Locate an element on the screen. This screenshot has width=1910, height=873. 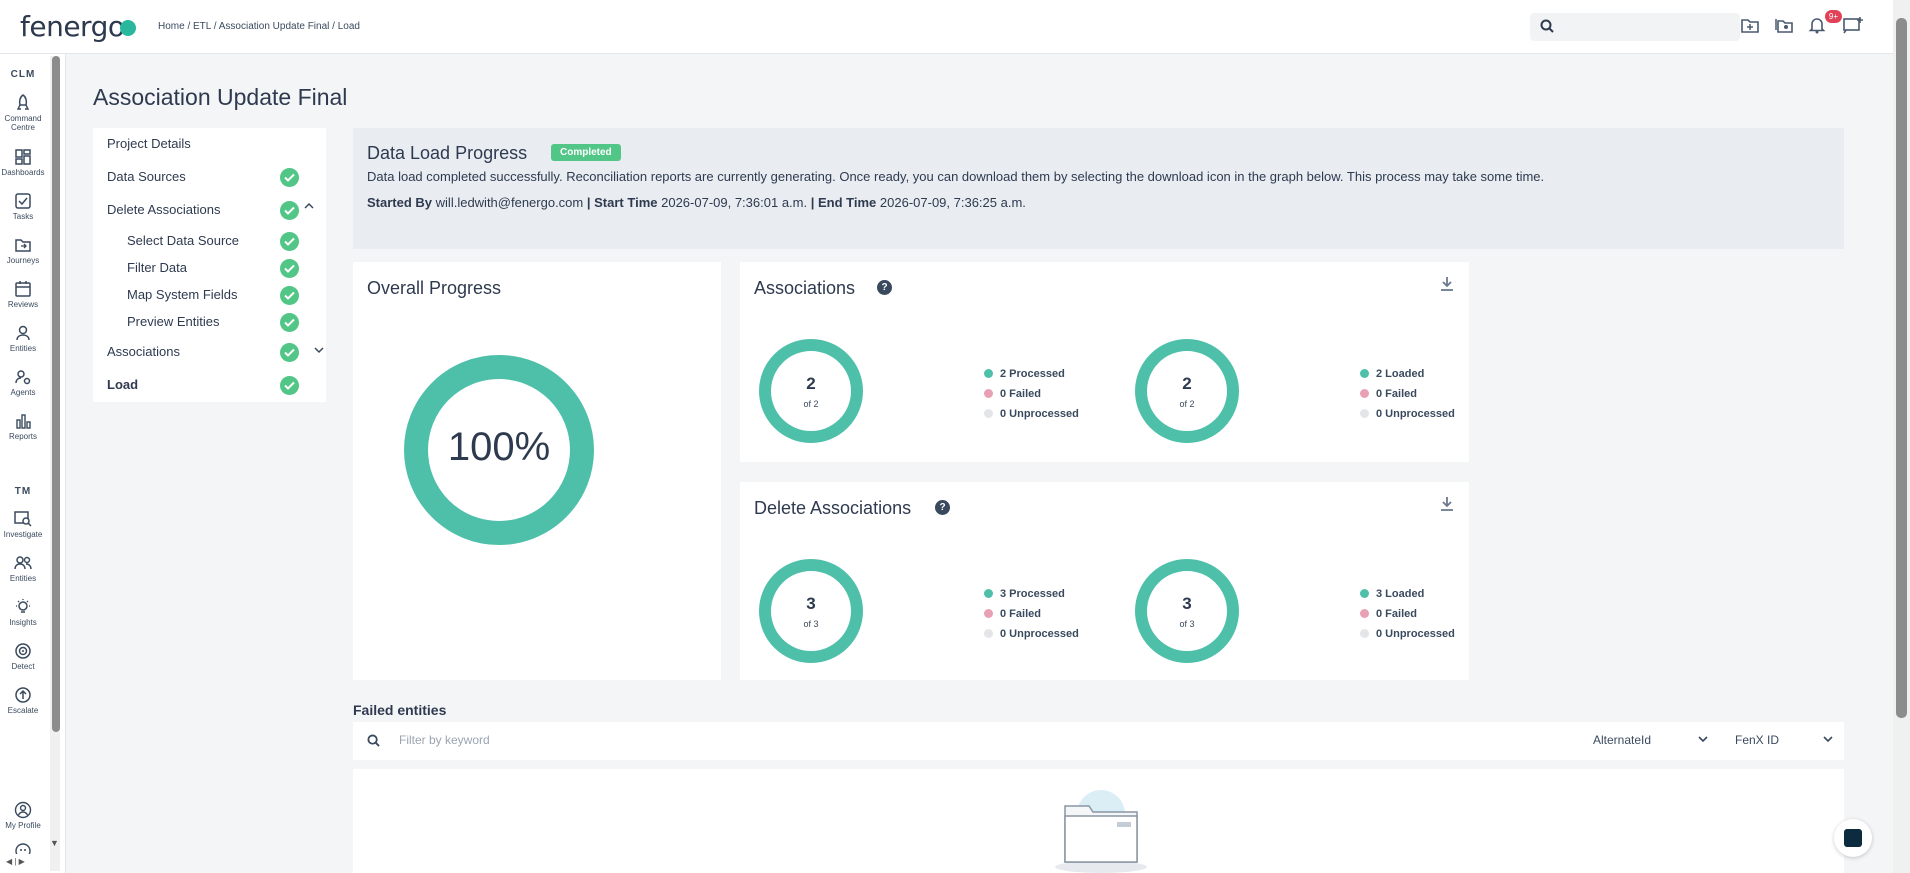
page-scrollbar is located at coordinates (1901, 436).